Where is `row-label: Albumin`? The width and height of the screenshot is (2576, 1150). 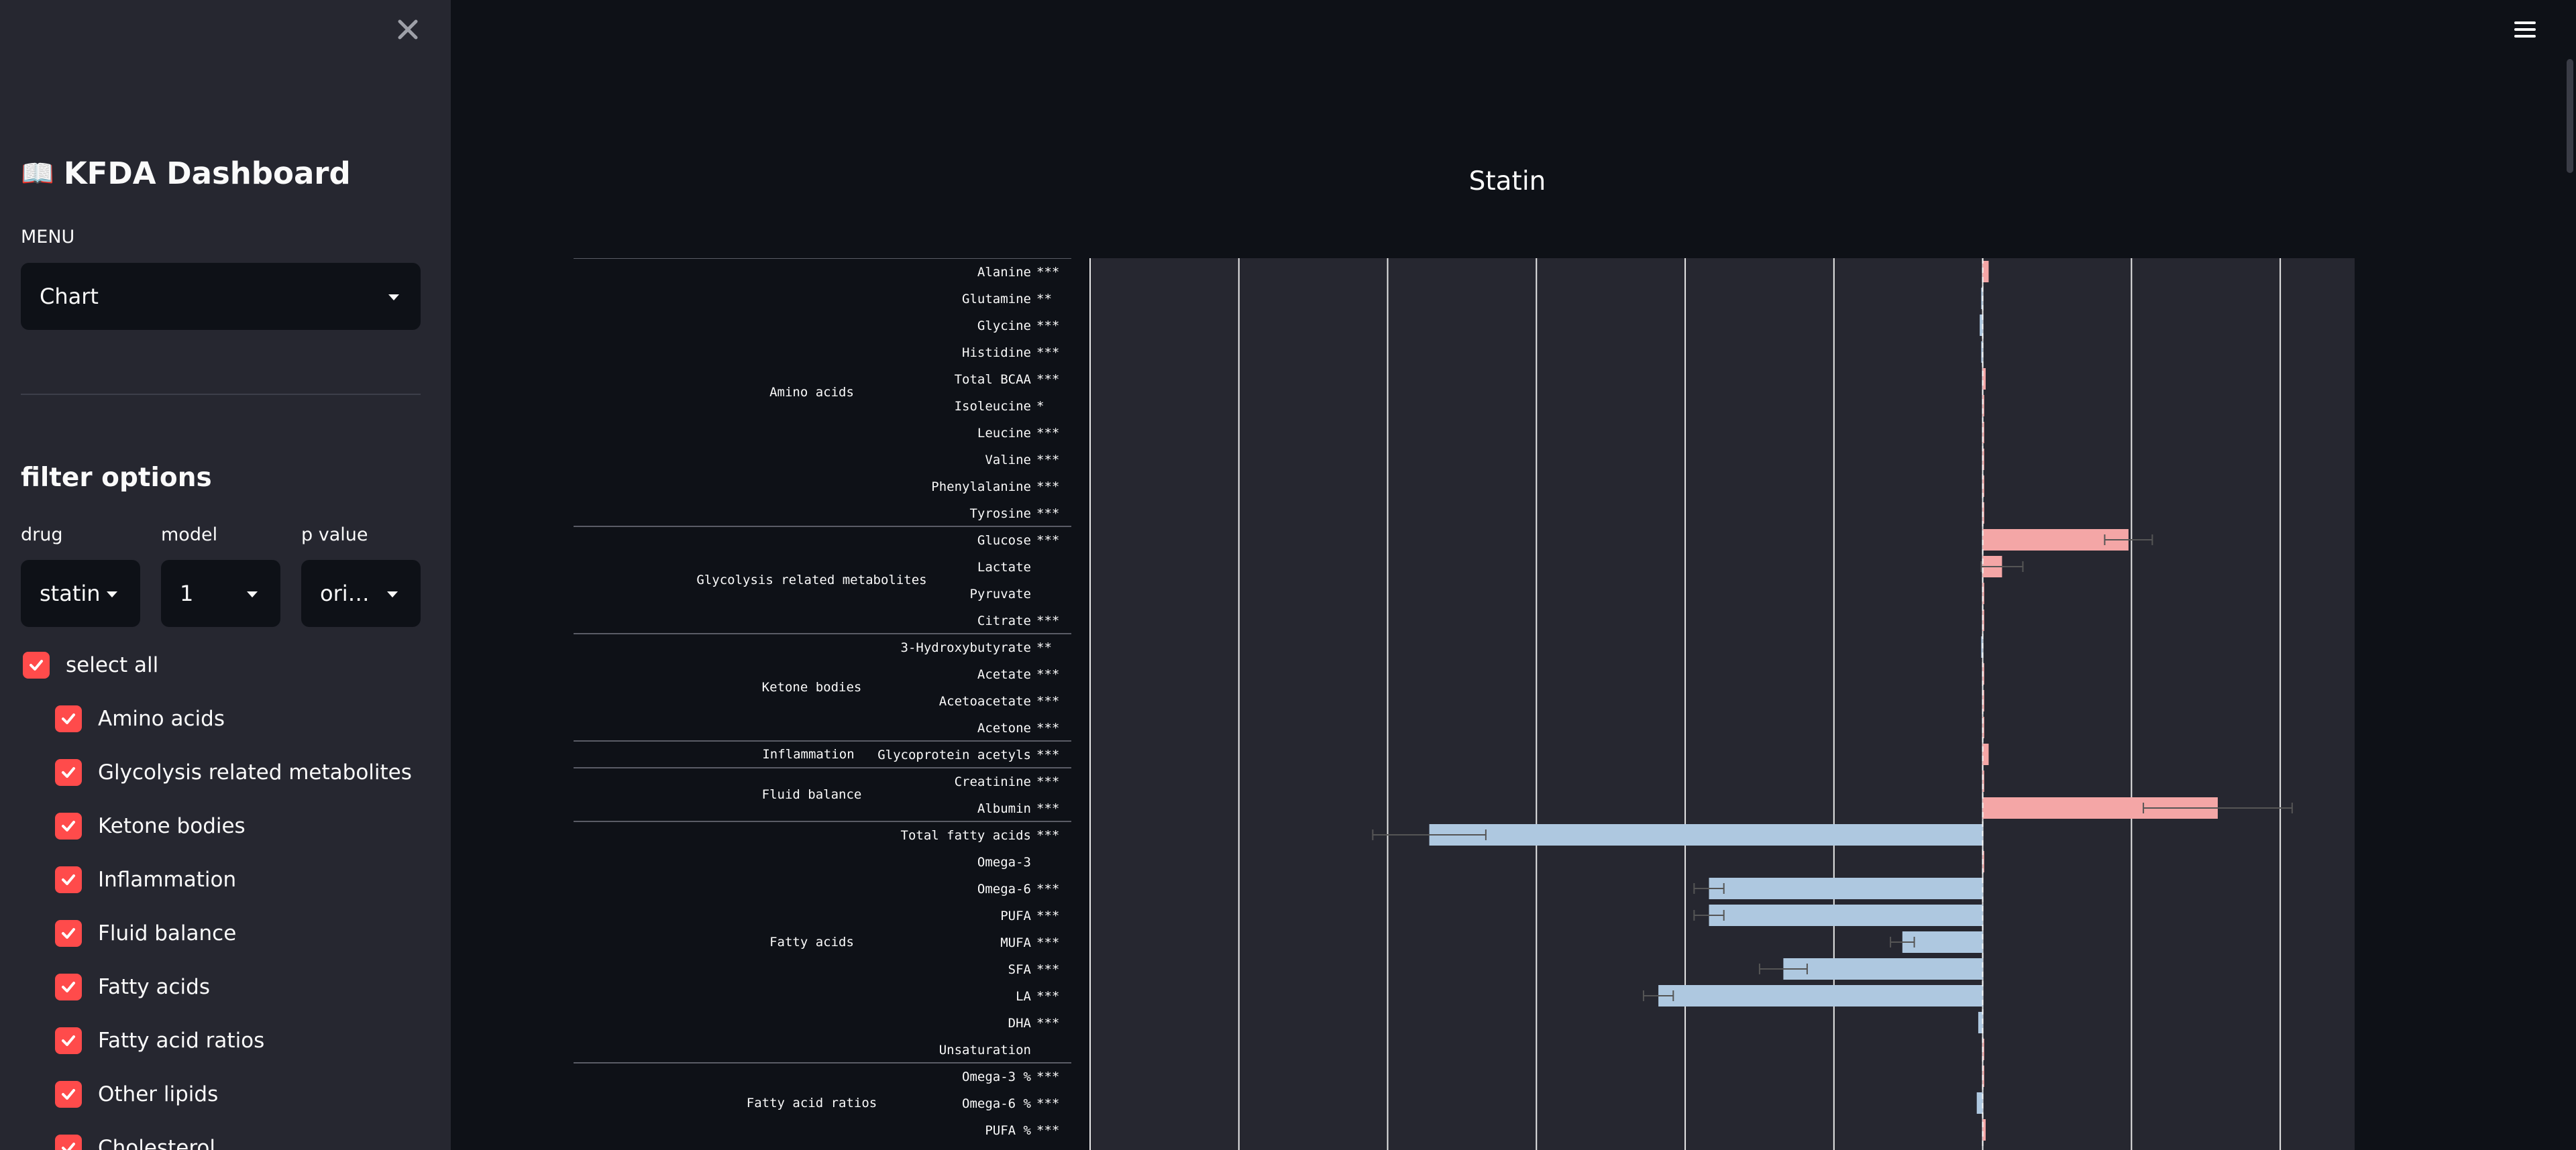
row-label: Albumin is located at coordinates (1004, 808).